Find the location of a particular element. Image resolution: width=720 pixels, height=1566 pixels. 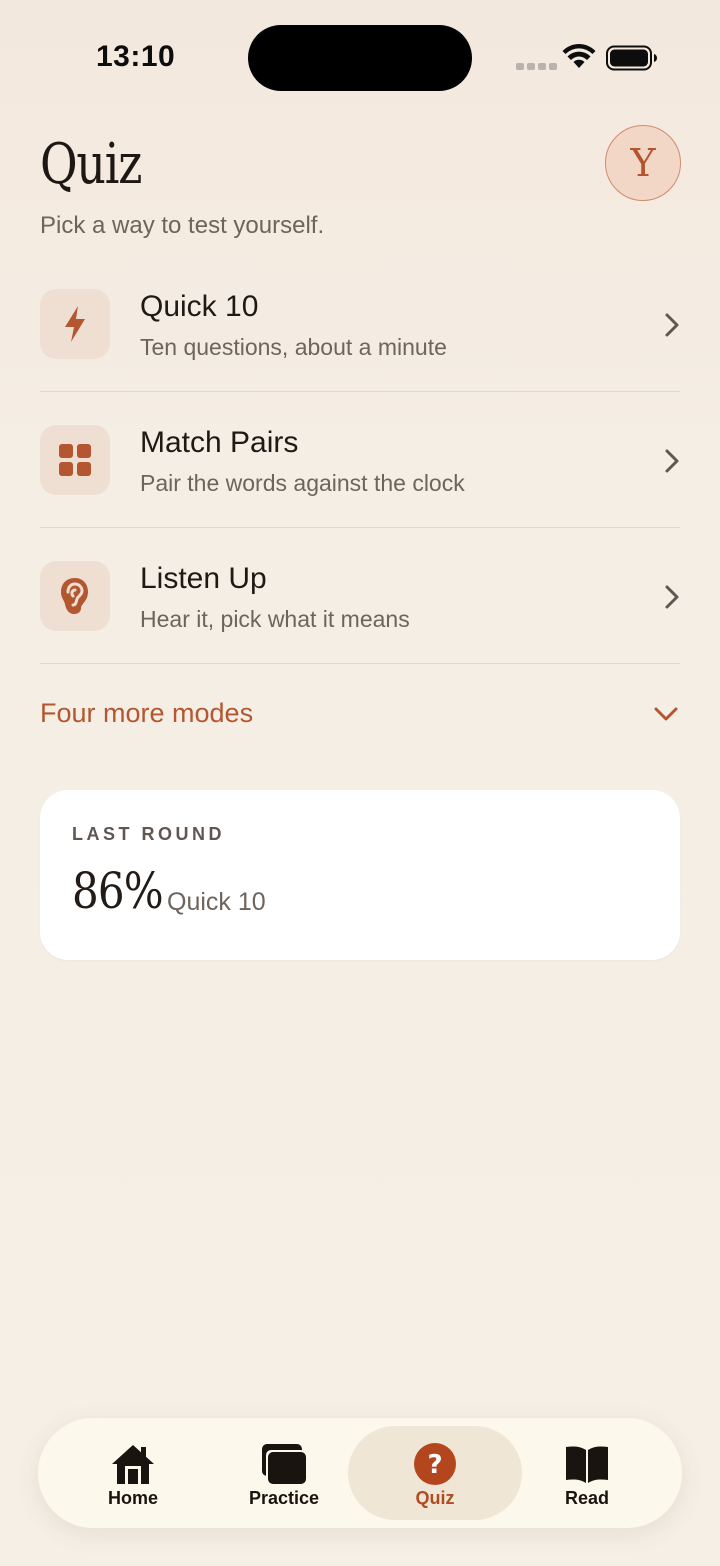

question-icon: ? is located at coordinates (435, 1464).